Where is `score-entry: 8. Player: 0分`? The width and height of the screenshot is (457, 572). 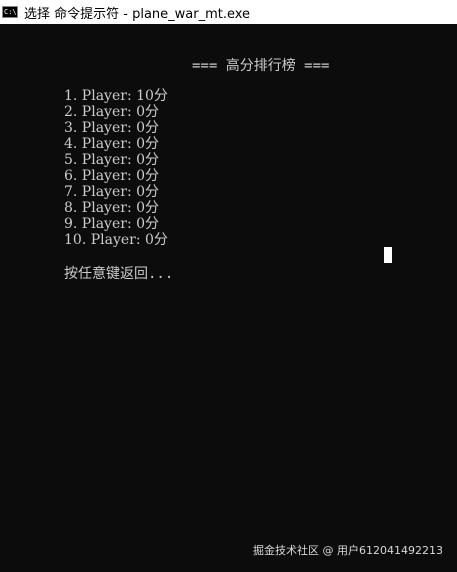
score-entry: 8. Player: 0分 is located at coordinates (112, 208).